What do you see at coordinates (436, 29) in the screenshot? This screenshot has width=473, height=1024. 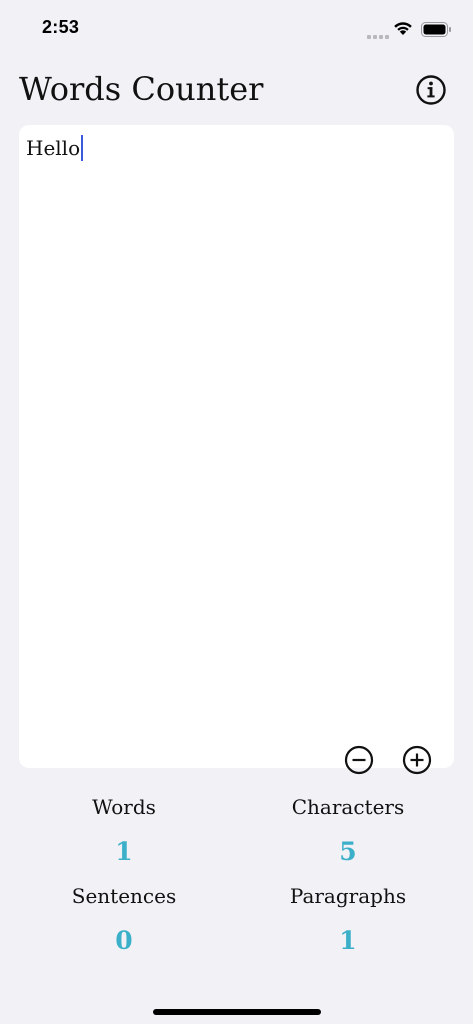 I see `battery-icon` at bounding box center [436, 29].